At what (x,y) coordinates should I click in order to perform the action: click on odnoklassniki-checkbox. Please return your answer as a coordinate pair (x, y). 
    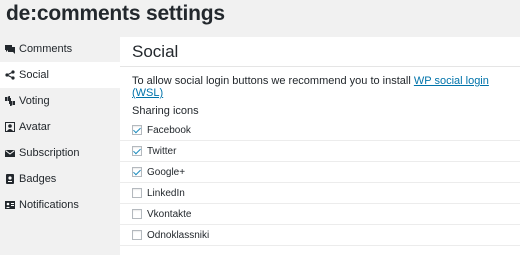
    Looking at the image, I should click on (137, 235).